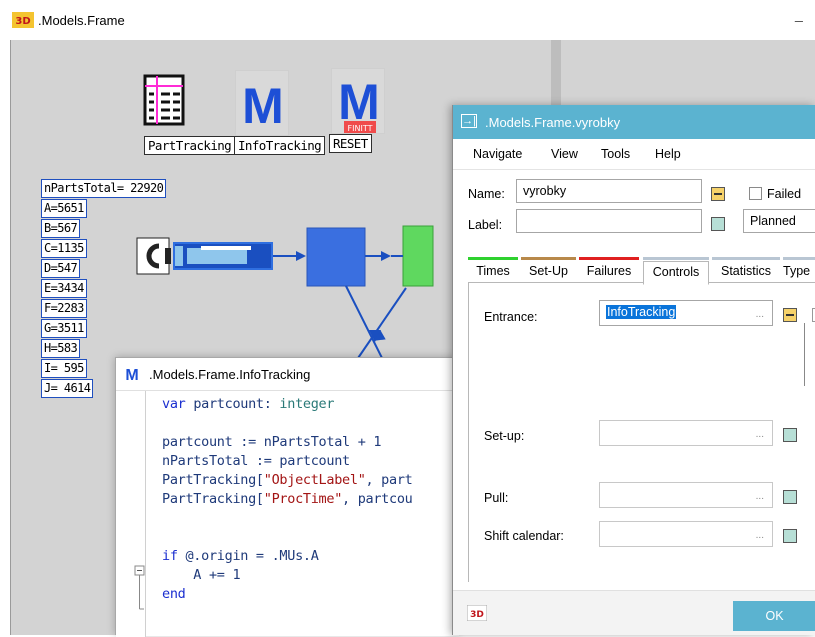  What do you see at coordinates (548, 272) in the screenshot?
I see `tab-setup: Set-Up` at bounding box center [548, 272].